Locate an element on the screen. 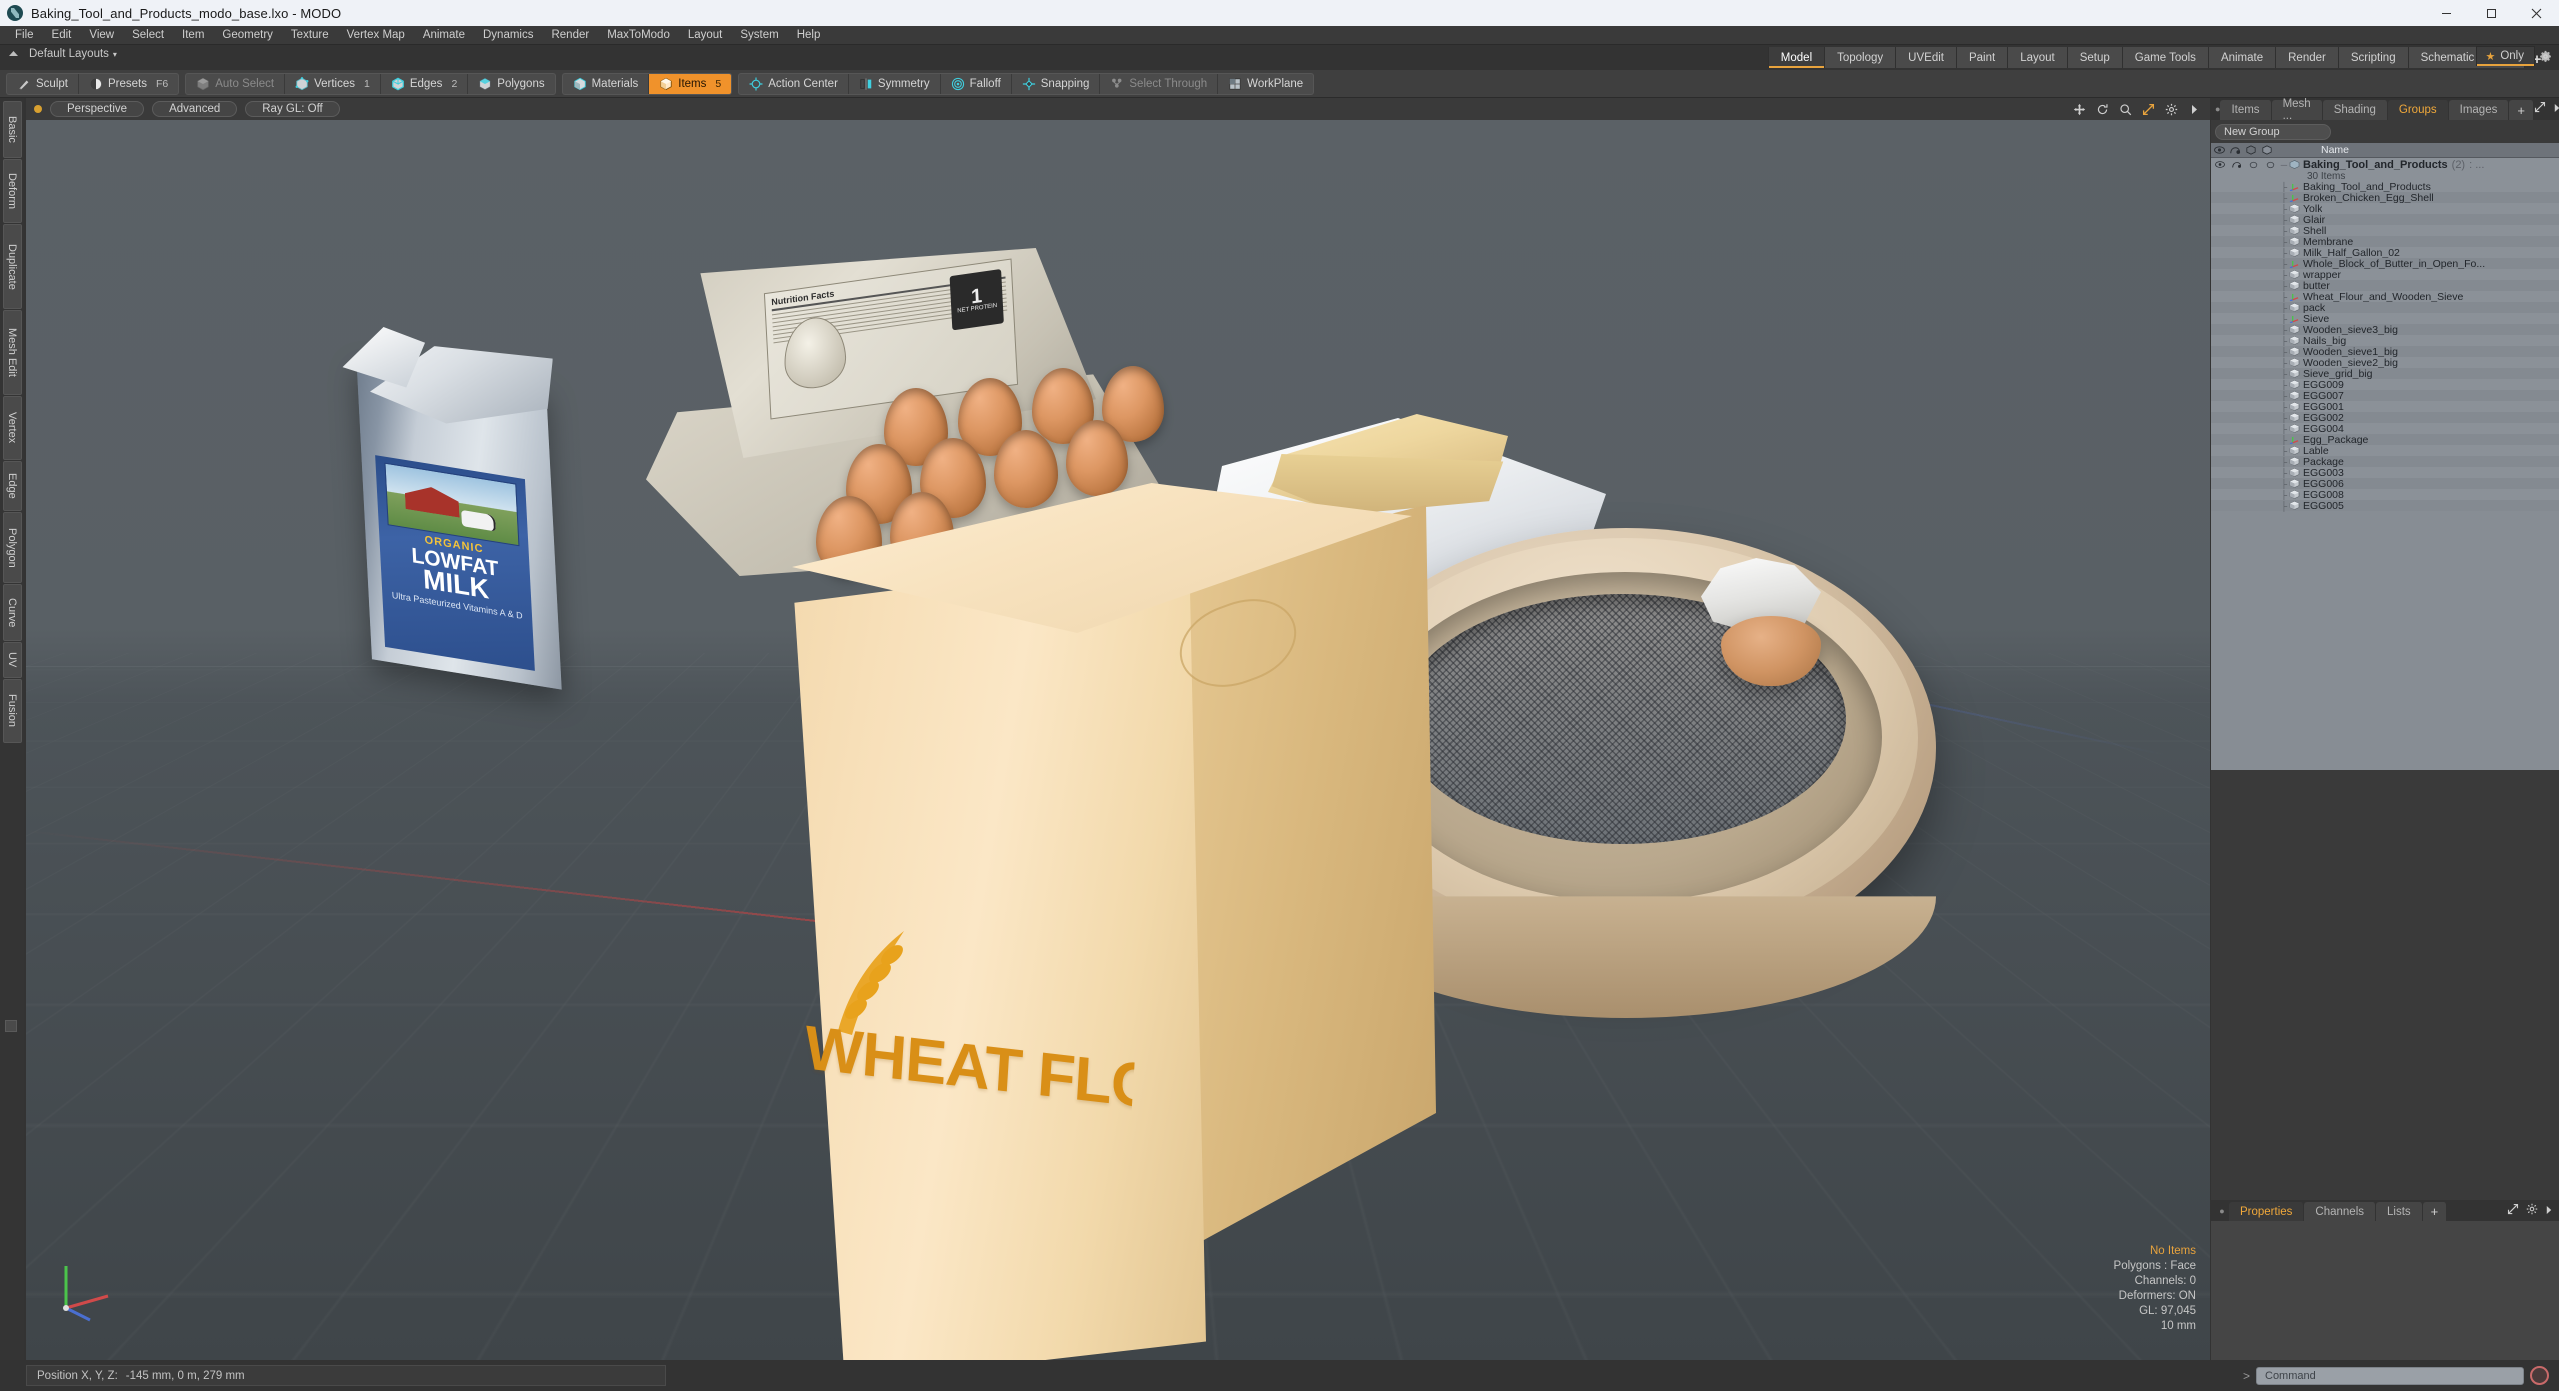 Image resolution: width=2559 pixels, height=1391 pixels. menu-select: Select is located at coordinates (148, 35).